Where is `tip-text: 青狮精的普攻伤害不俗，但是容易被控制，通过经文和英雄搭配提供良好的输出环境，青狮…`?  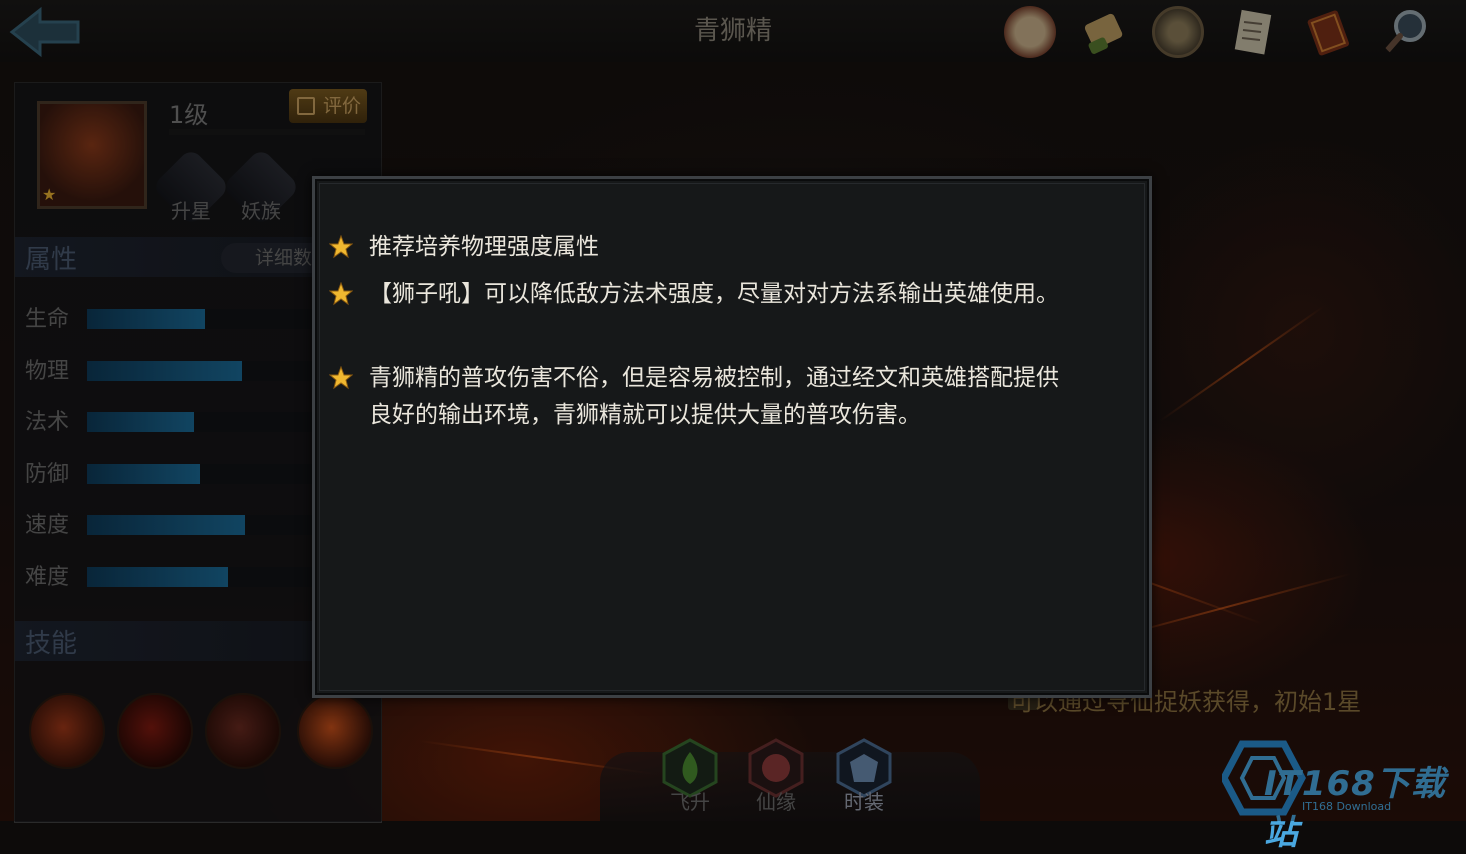 tip-text: 青狮精的普攻伤害不俗，但是容易被控制，通过经文和英雄搭配提供良好的输出环境，青狮… is located at coordinates (714, 396).